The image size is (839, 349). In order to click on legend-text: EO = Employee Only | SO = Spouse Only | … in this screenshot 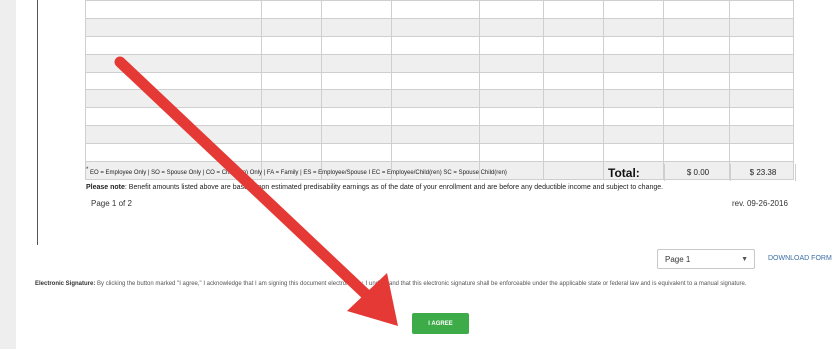, I will do `click(298, 173)`.